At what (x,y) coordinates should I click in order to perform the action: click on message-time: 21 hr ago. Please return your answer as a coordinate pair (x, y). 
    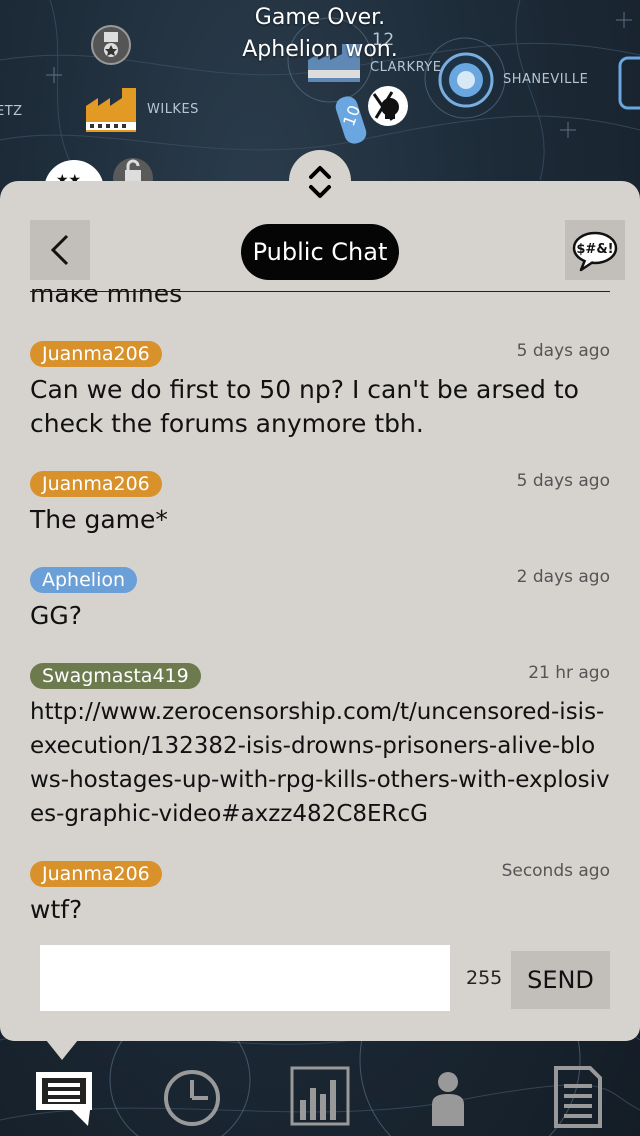
    Looking at the image, I should click on (569, 673).